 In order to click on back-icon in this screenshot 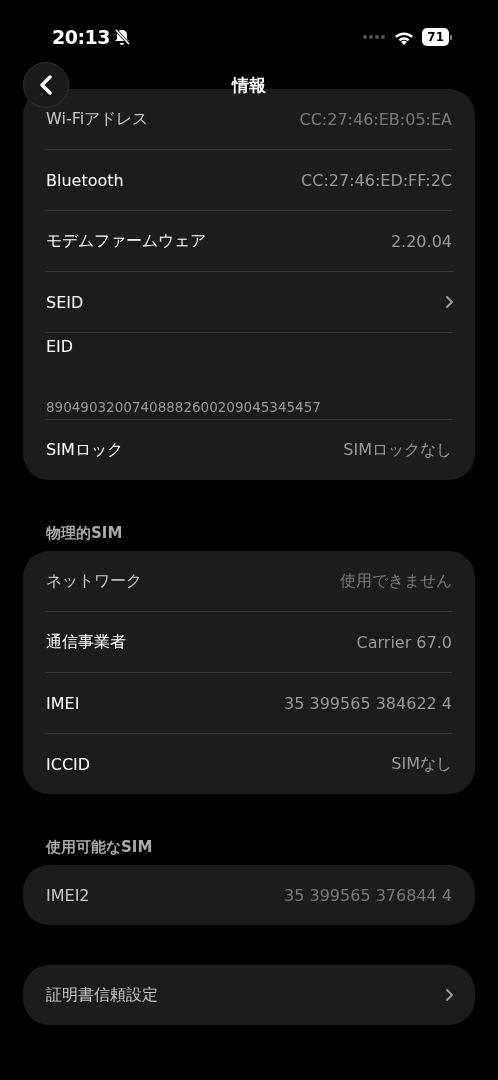, I will do `click(46, 85)`.